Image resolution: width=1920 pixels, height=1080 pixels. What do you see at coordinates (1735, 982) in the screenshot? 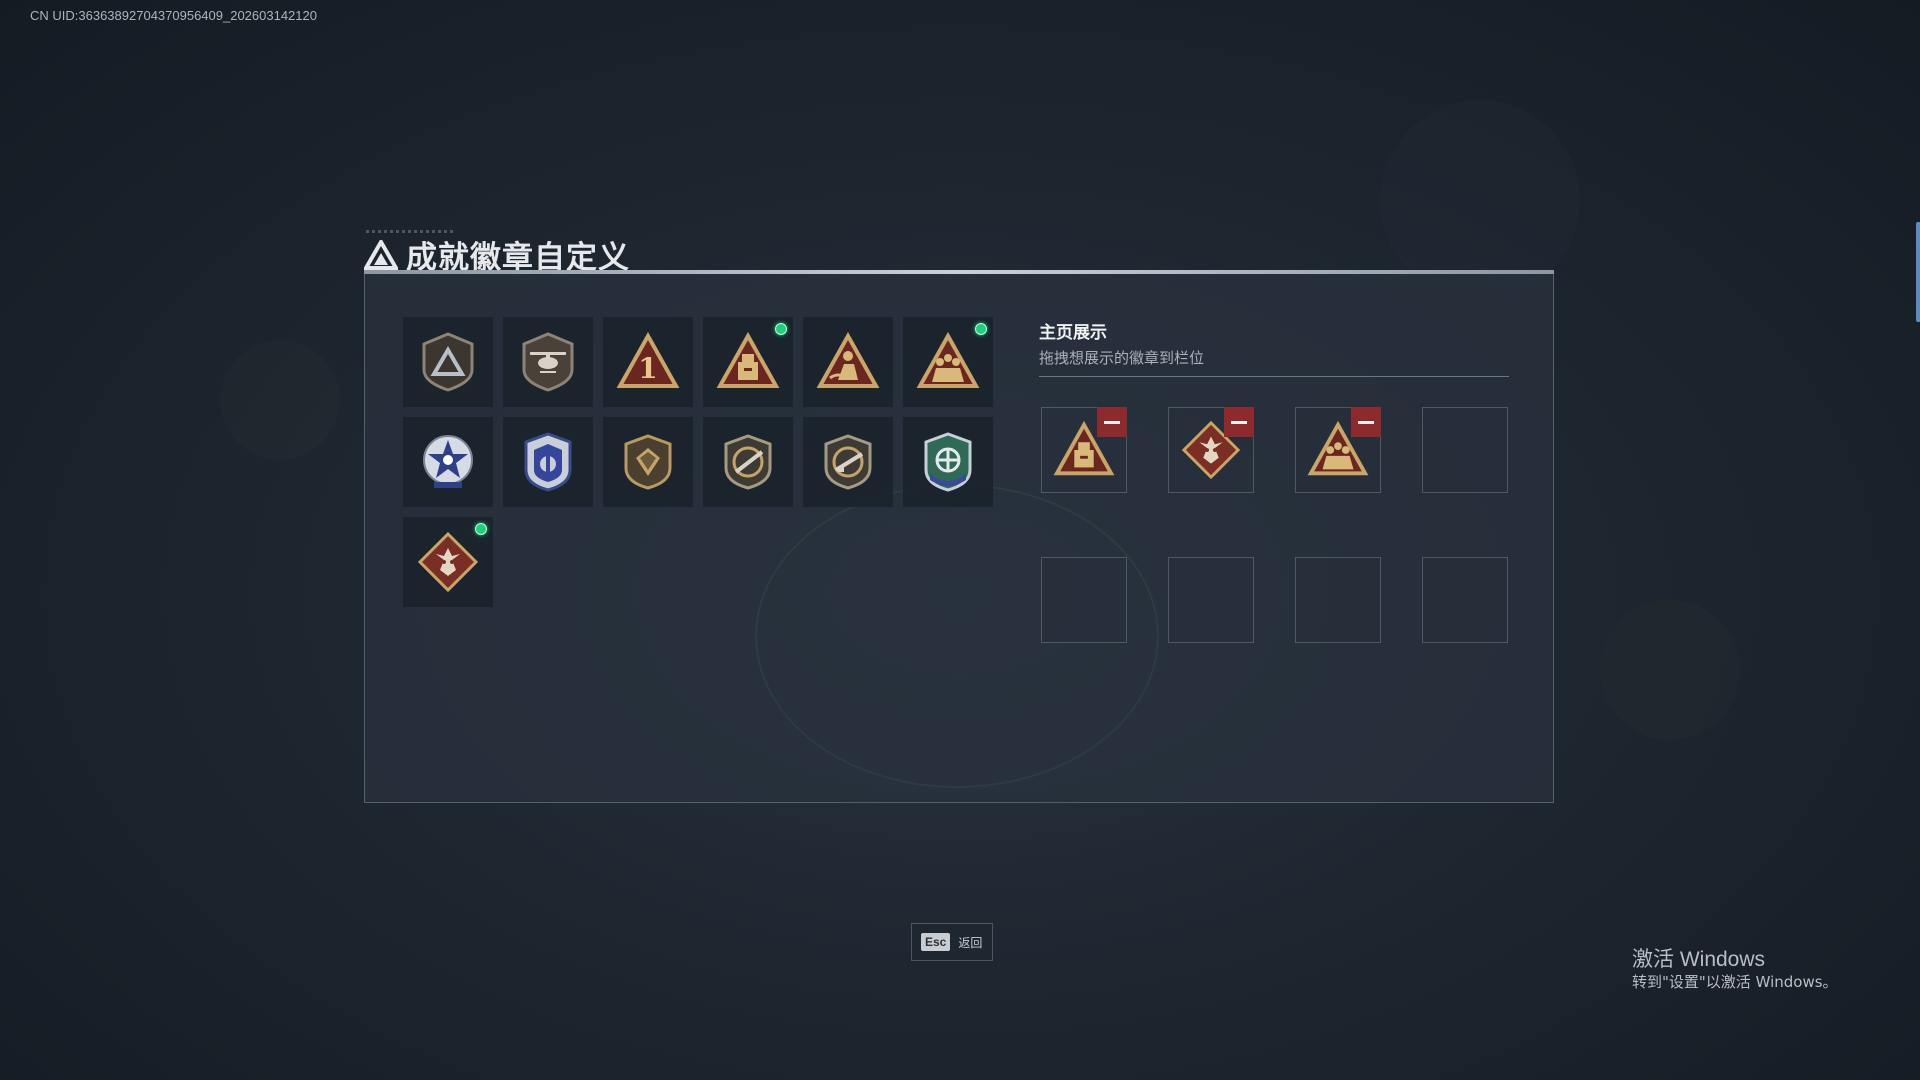
I see `windows-activation-subtitle: 转到"设置"以激活 Windows。` at bounding box center [1735, 982].